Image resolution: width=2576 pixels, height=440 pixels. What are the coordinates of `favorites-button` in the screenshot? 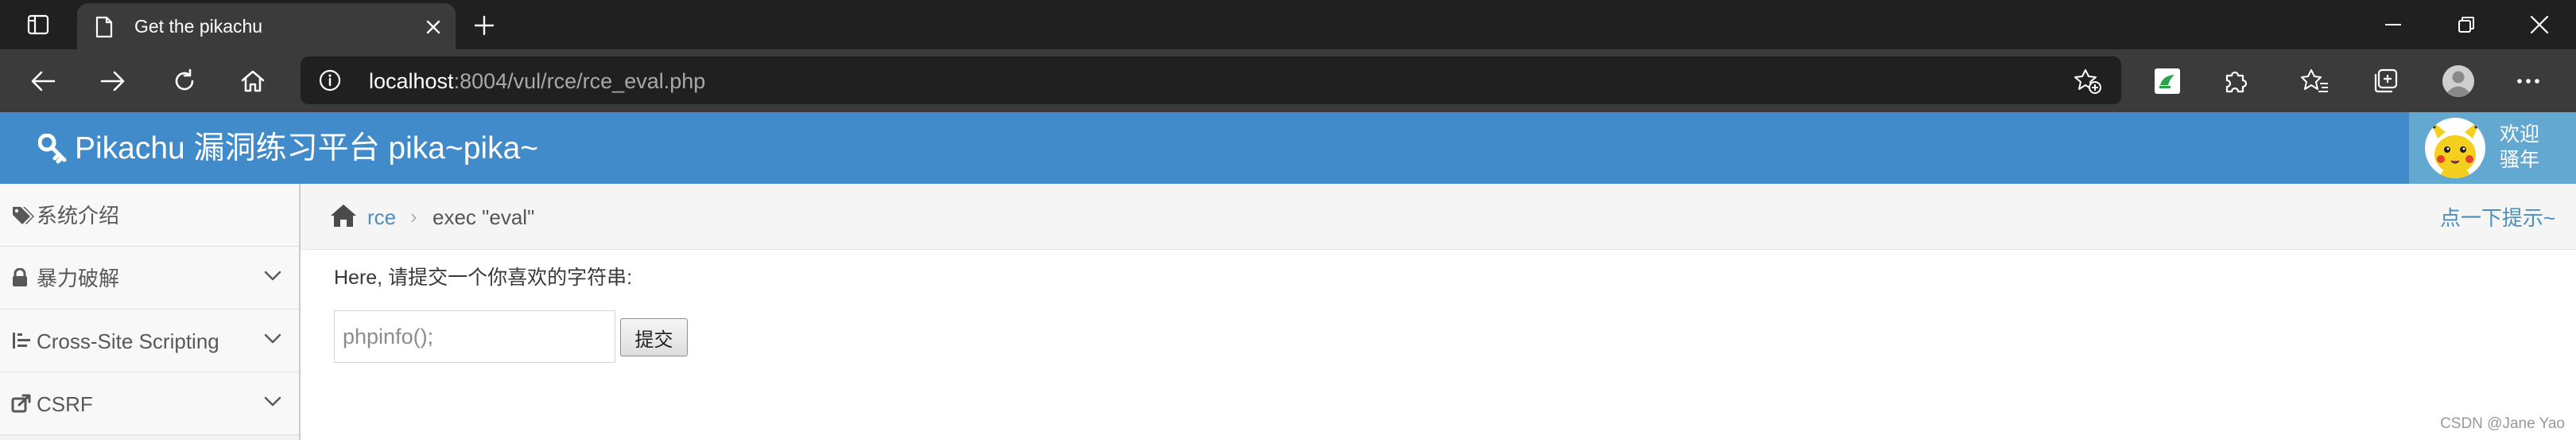 It's located at (2316, 81).